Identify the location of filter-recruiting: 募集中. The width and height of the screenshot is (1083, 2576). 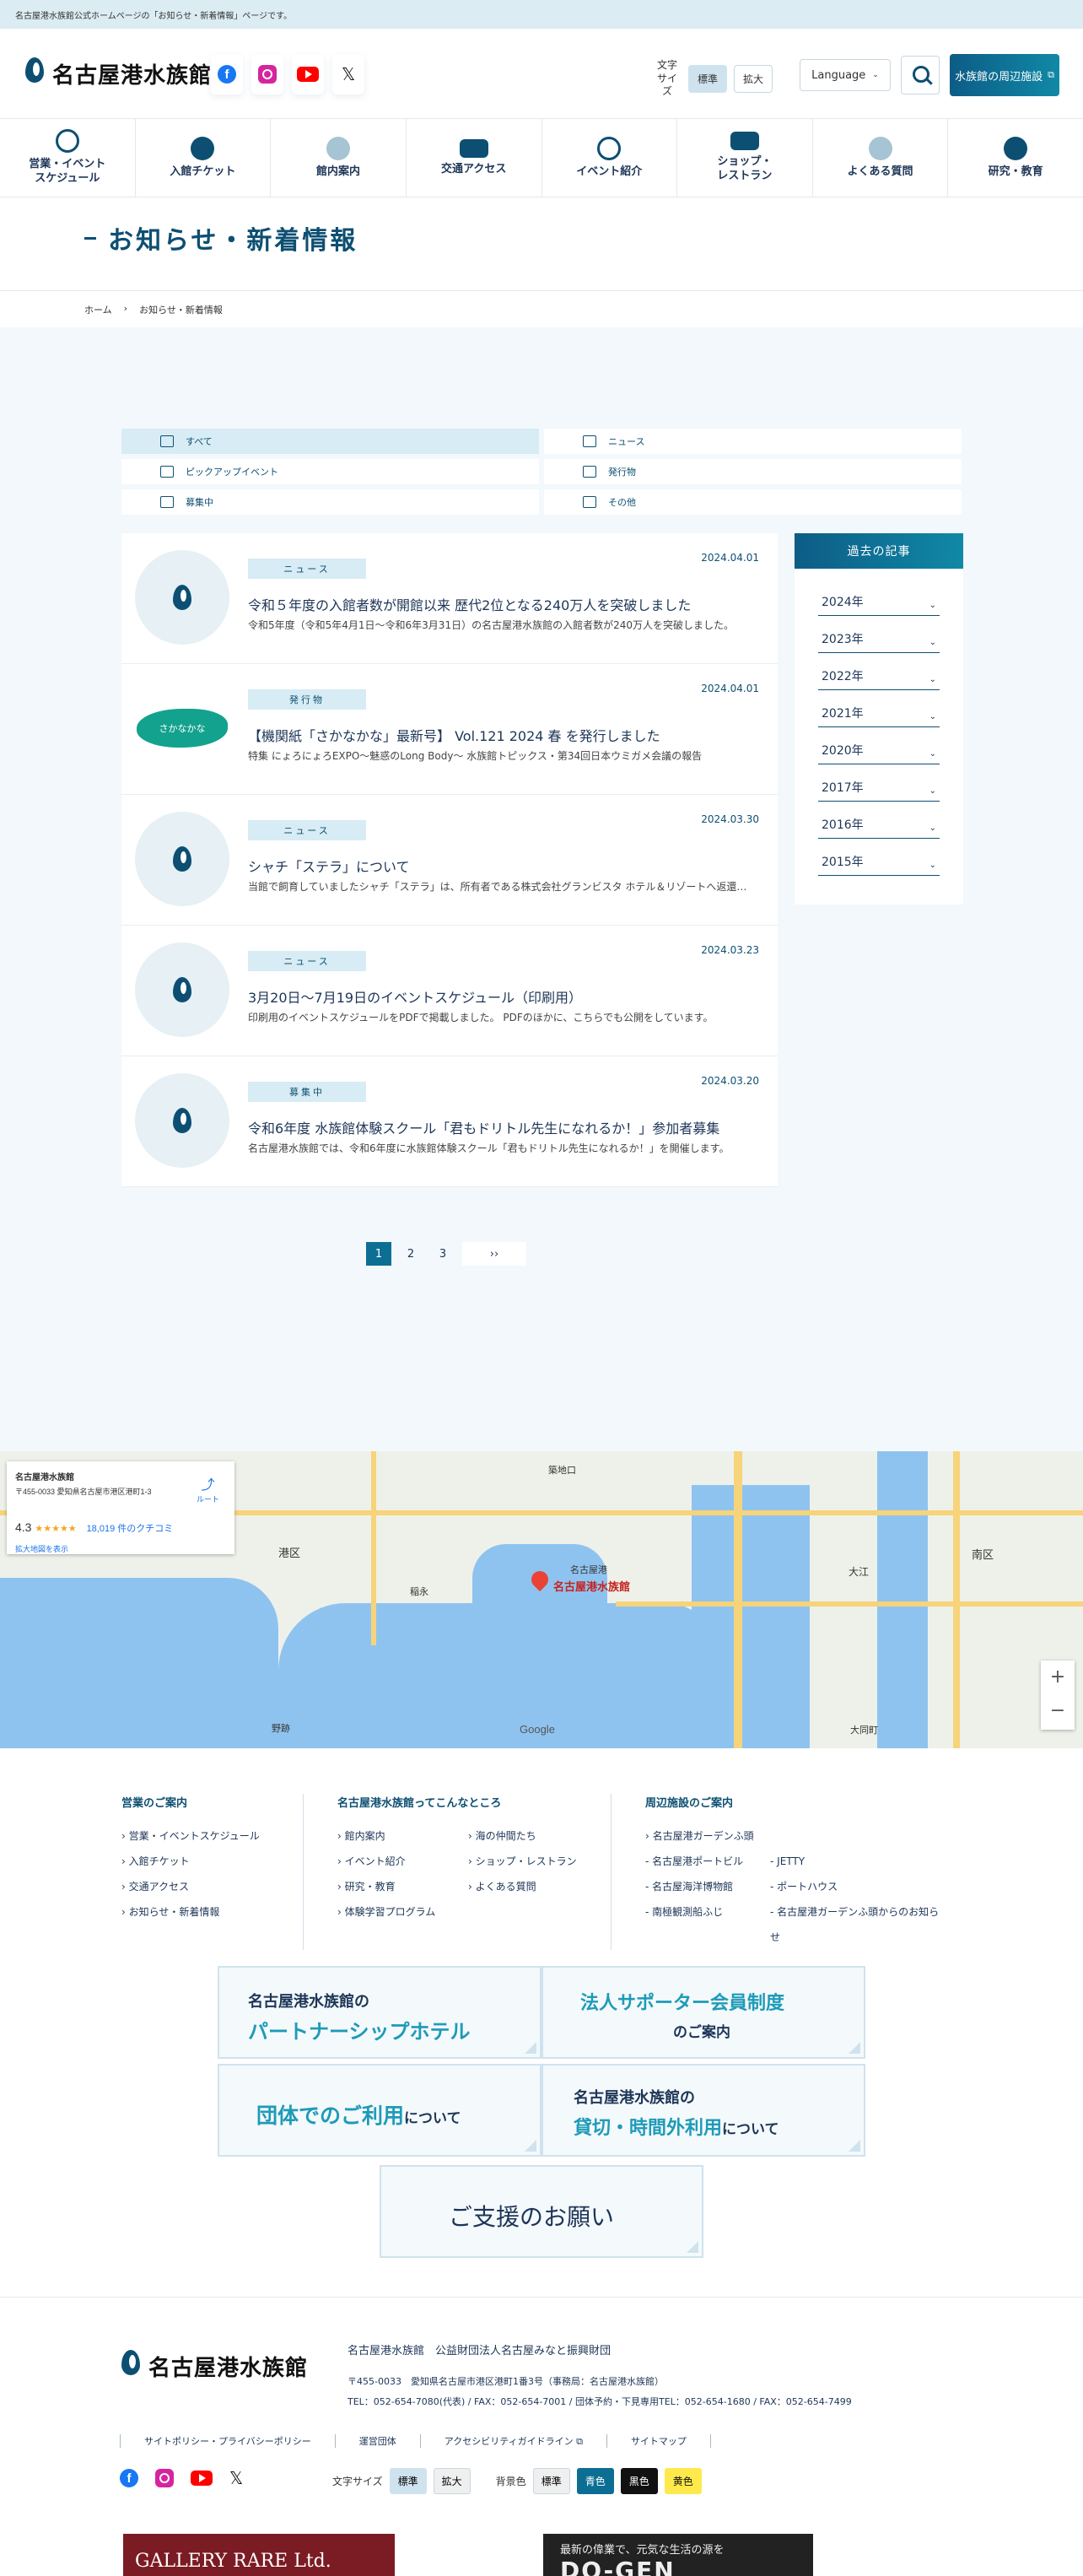
(330, 502).